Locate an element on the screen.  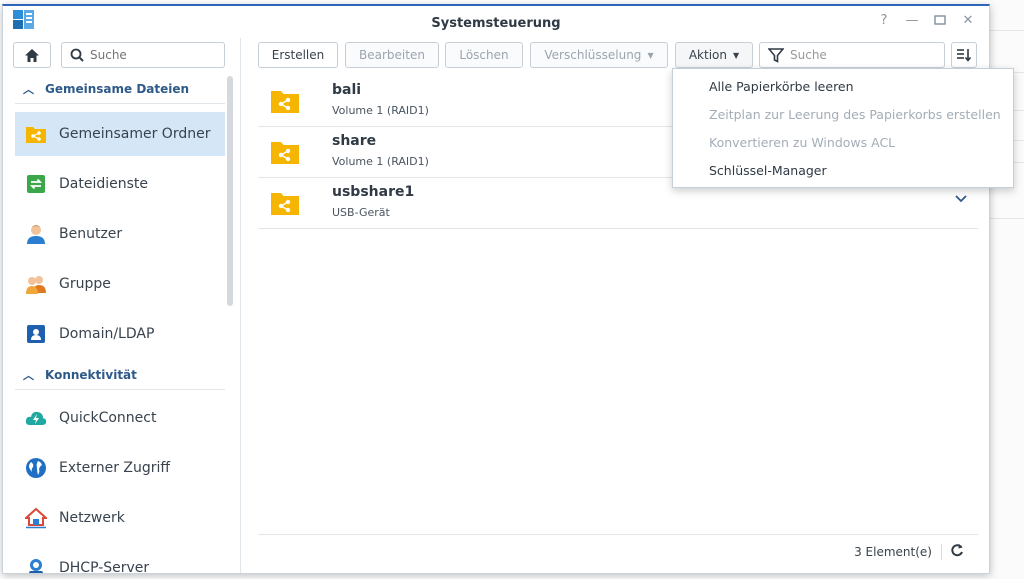
encryption-dropdown-button: Verschlüsselung ▼ is located at coordinates (599, 55).